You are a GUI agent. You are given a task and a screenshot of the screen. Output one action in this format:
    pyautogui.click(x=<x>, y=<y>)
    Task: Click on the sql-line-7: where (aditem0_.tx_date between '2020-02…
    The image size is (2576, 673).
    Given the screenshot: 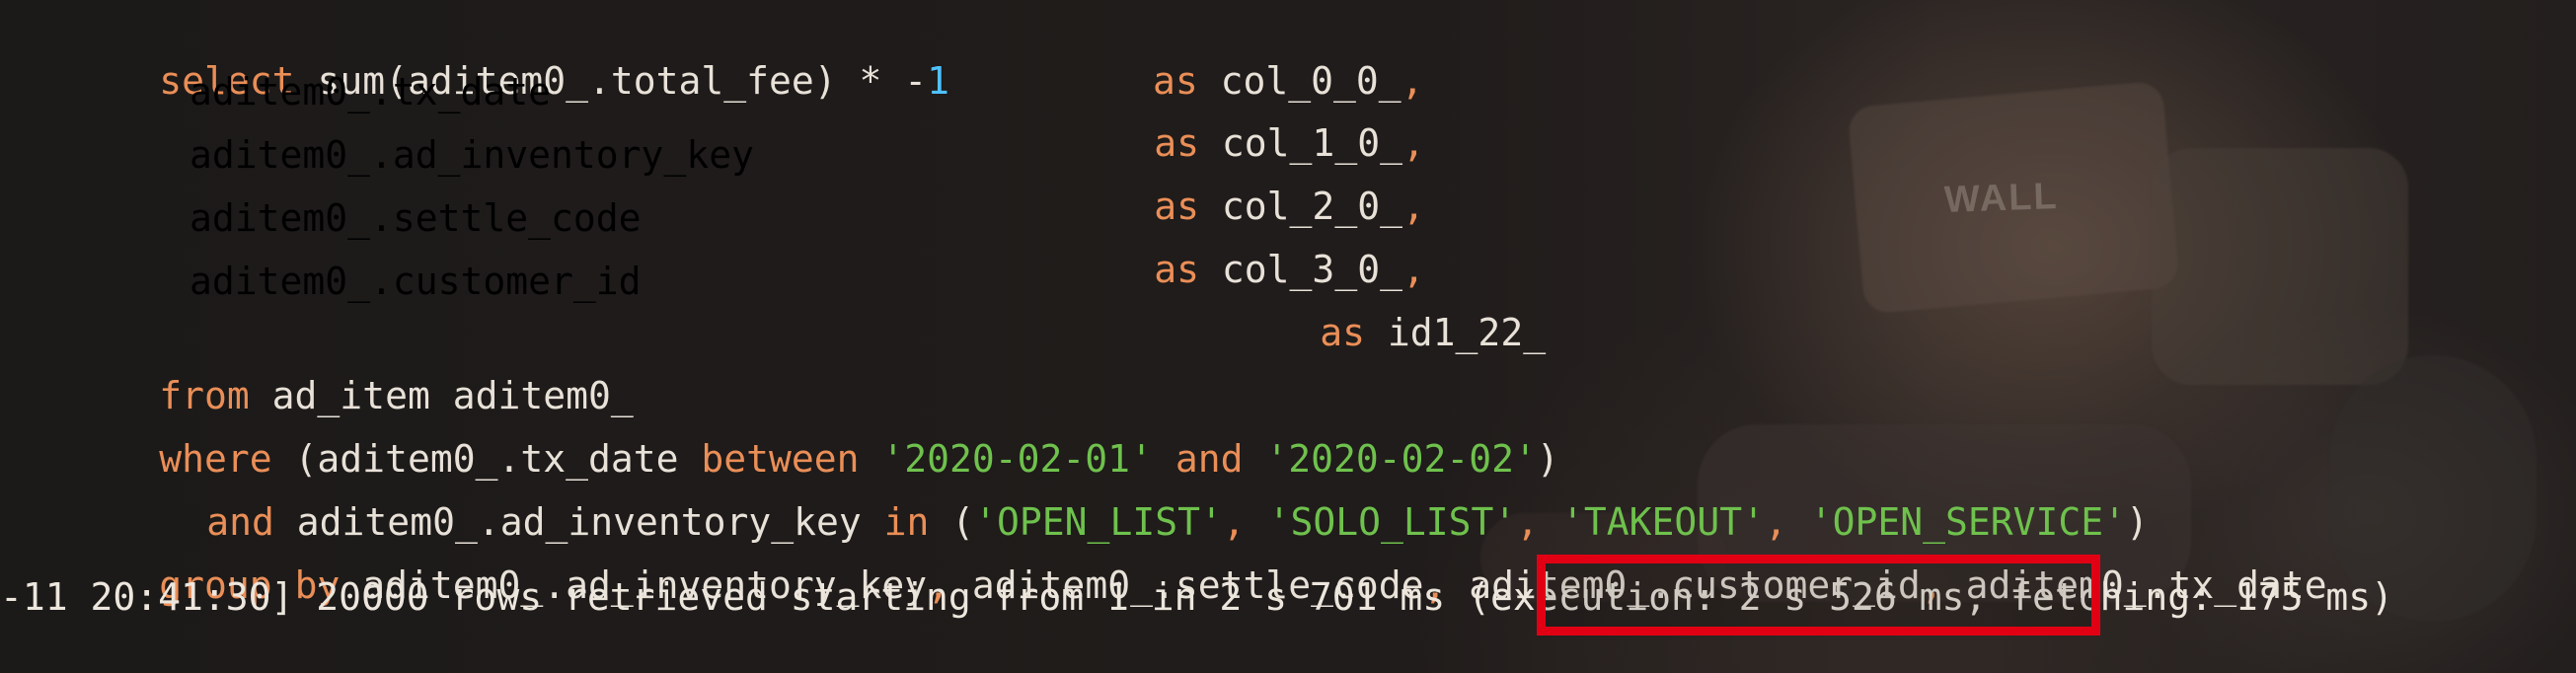 What is the action you would take?
    pyautogui.click(x=792, y=431)
    